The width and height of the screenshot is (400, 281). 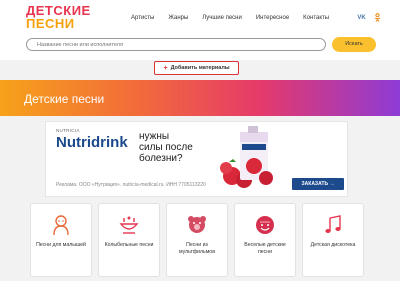 I want to click on nav-interesting: Интересное, so click(x=272, y=18).